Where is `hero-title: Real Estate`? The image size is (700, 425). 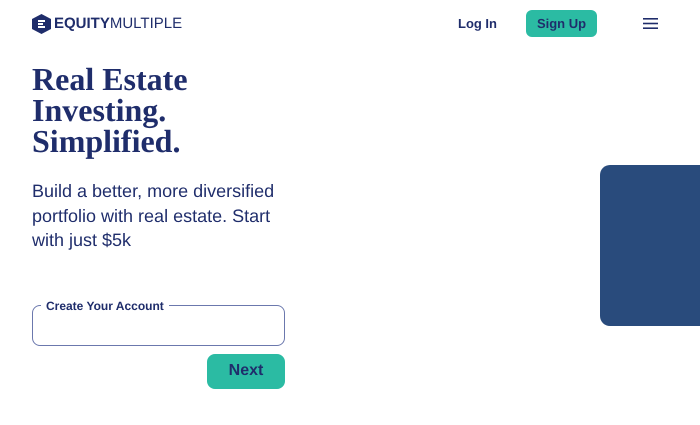 hero-title: Real Estate is located at coordinates (110, 79).